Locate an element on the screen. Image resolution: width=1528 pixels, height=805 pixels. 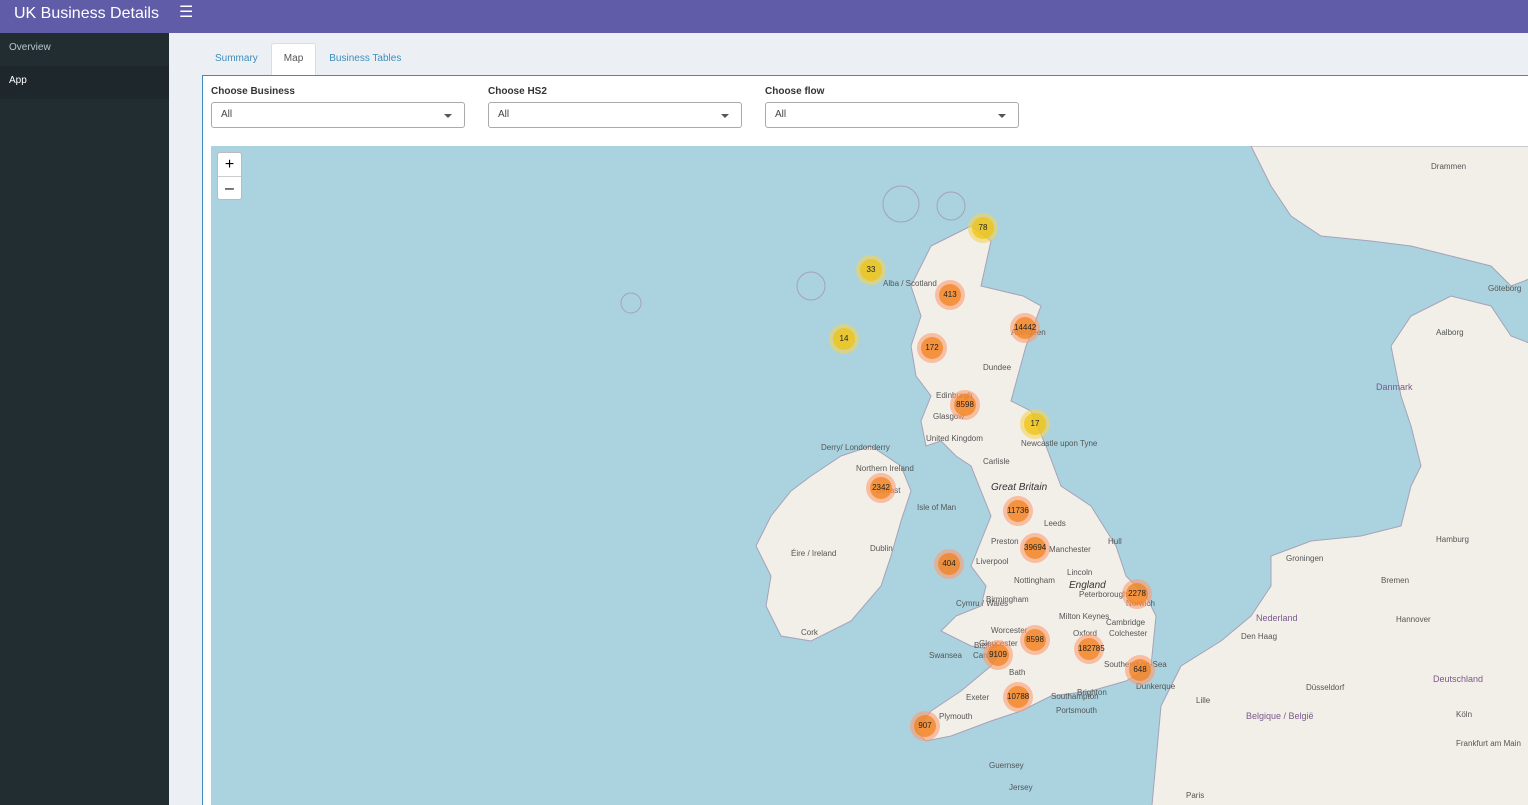
map-place-label: Groningen is located at coordinates (1305, 558).